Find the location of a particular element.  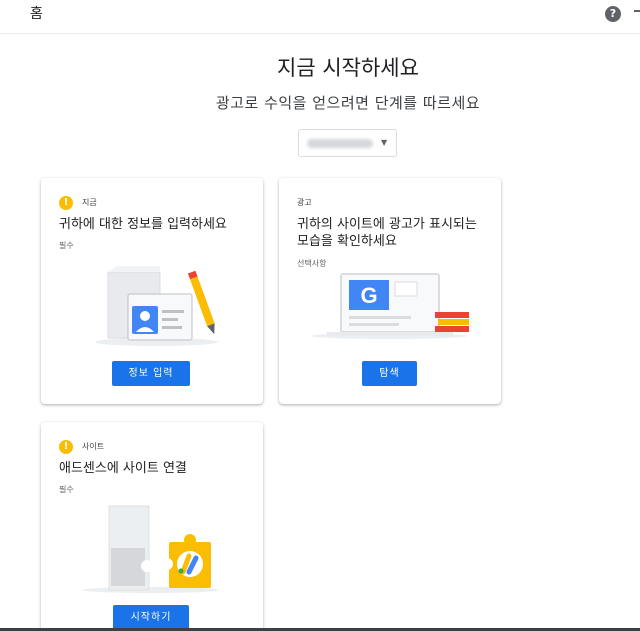

overflow-indicator is located at coordinates (637, 11).